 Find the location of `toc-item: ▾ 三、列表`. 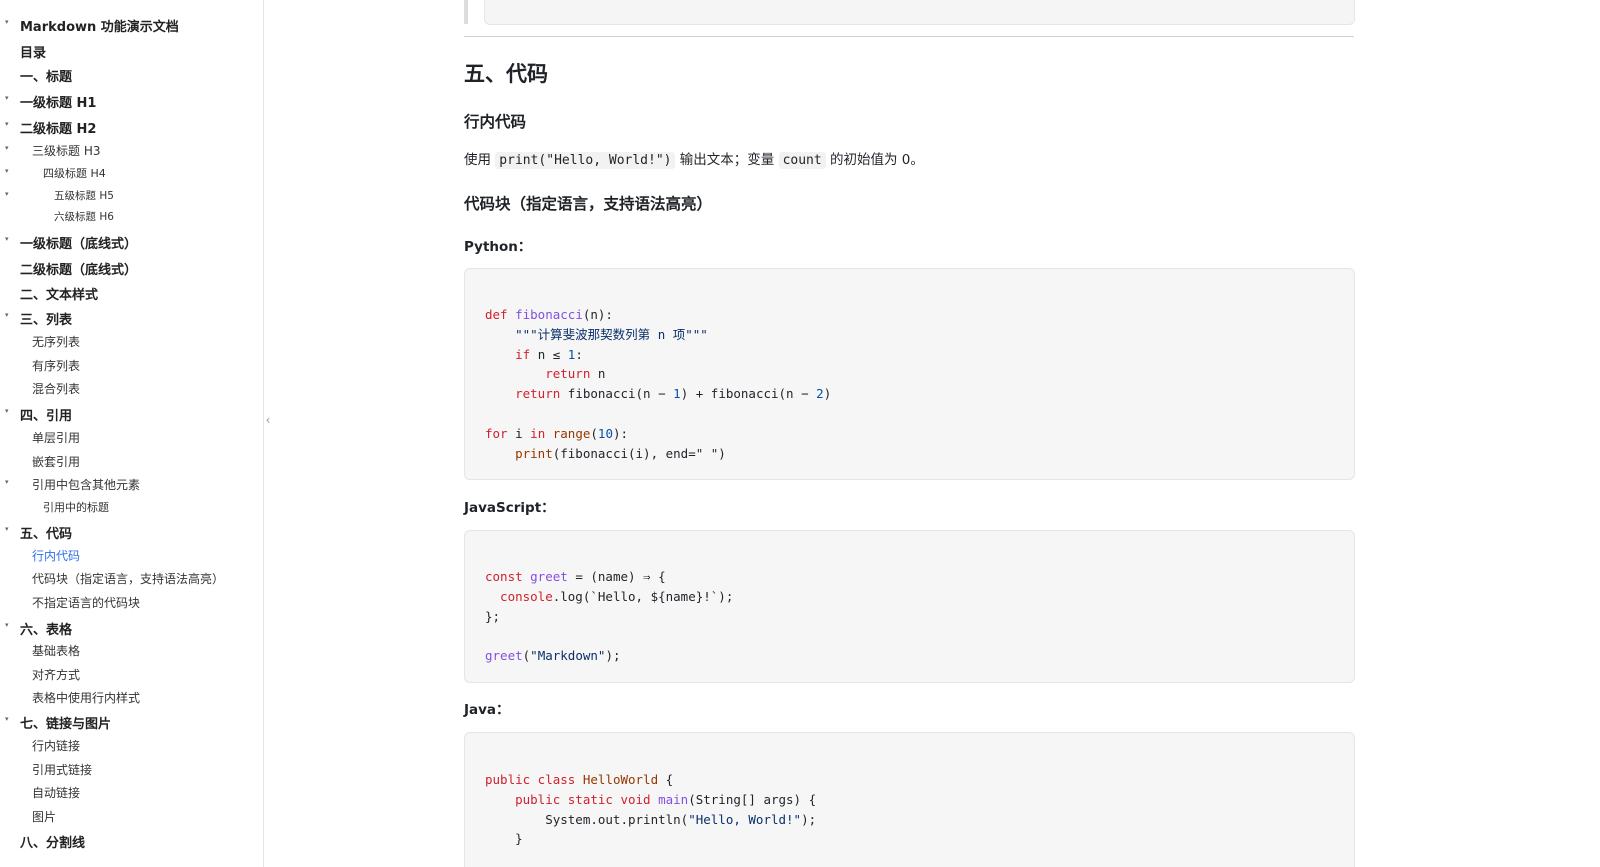

toc-item: ▾ 三、列表 is located at coordinates (131, 318).